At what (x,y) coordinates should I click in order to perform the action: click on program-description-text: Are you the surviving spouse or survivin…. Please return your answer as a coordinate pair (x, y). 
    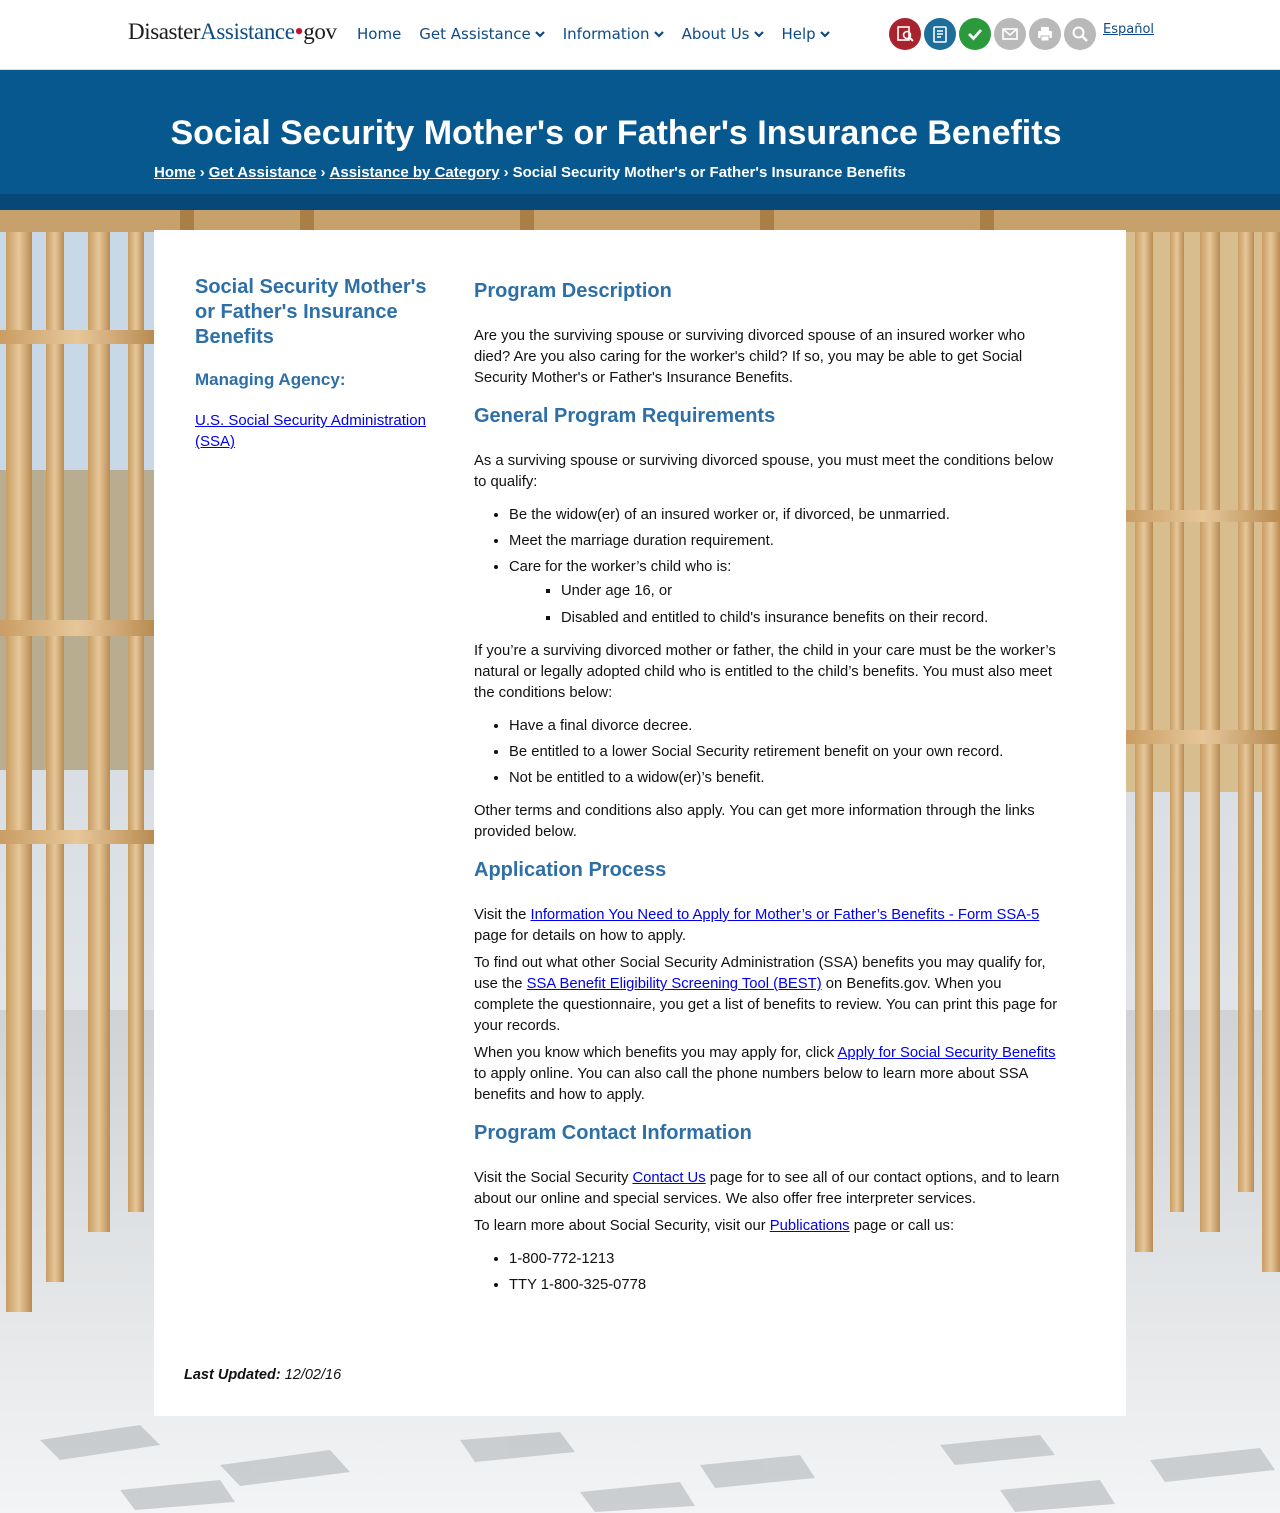
    Looking at the image, I should click on (750, 357).